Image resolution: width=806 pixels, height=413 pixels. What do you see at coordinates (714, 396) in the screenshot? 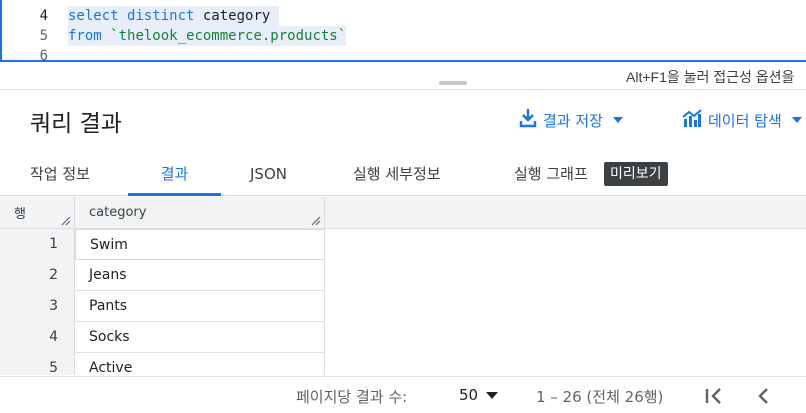
I see `first-page-icon` at bounding box center [714, 396].